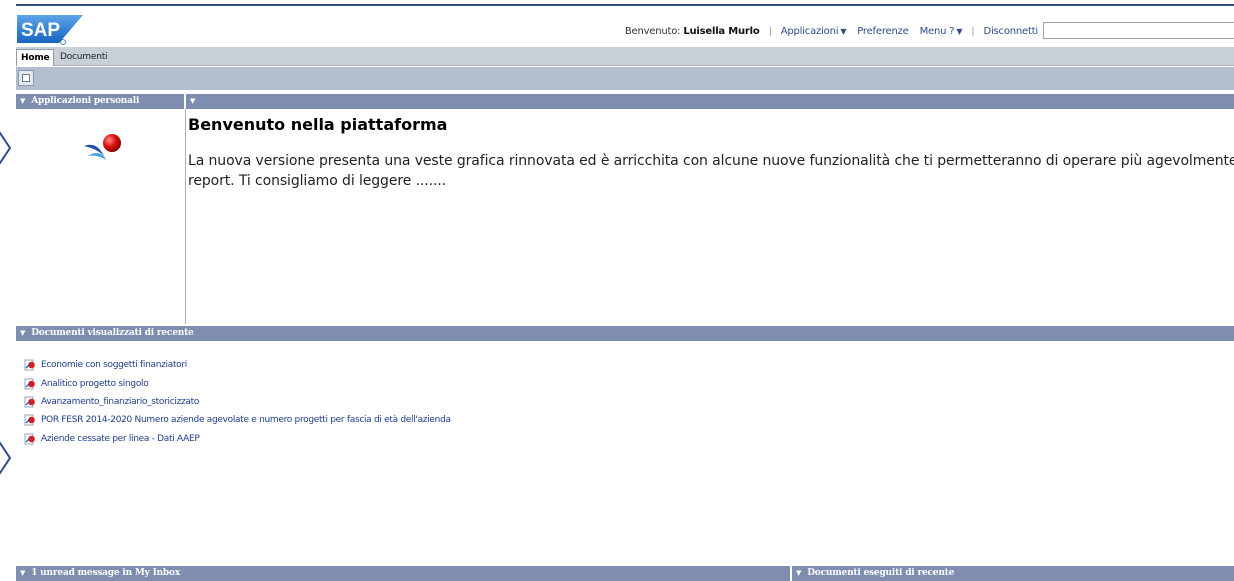  I want to click on main-panel-header: ▼, so click(710, 101).